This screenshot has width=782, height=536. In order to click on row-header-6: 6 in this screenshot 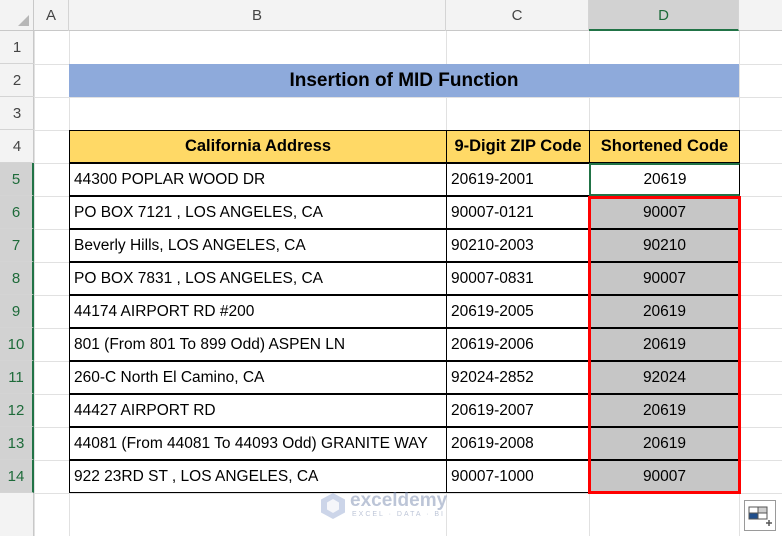, I will do `click(17, 212)`.